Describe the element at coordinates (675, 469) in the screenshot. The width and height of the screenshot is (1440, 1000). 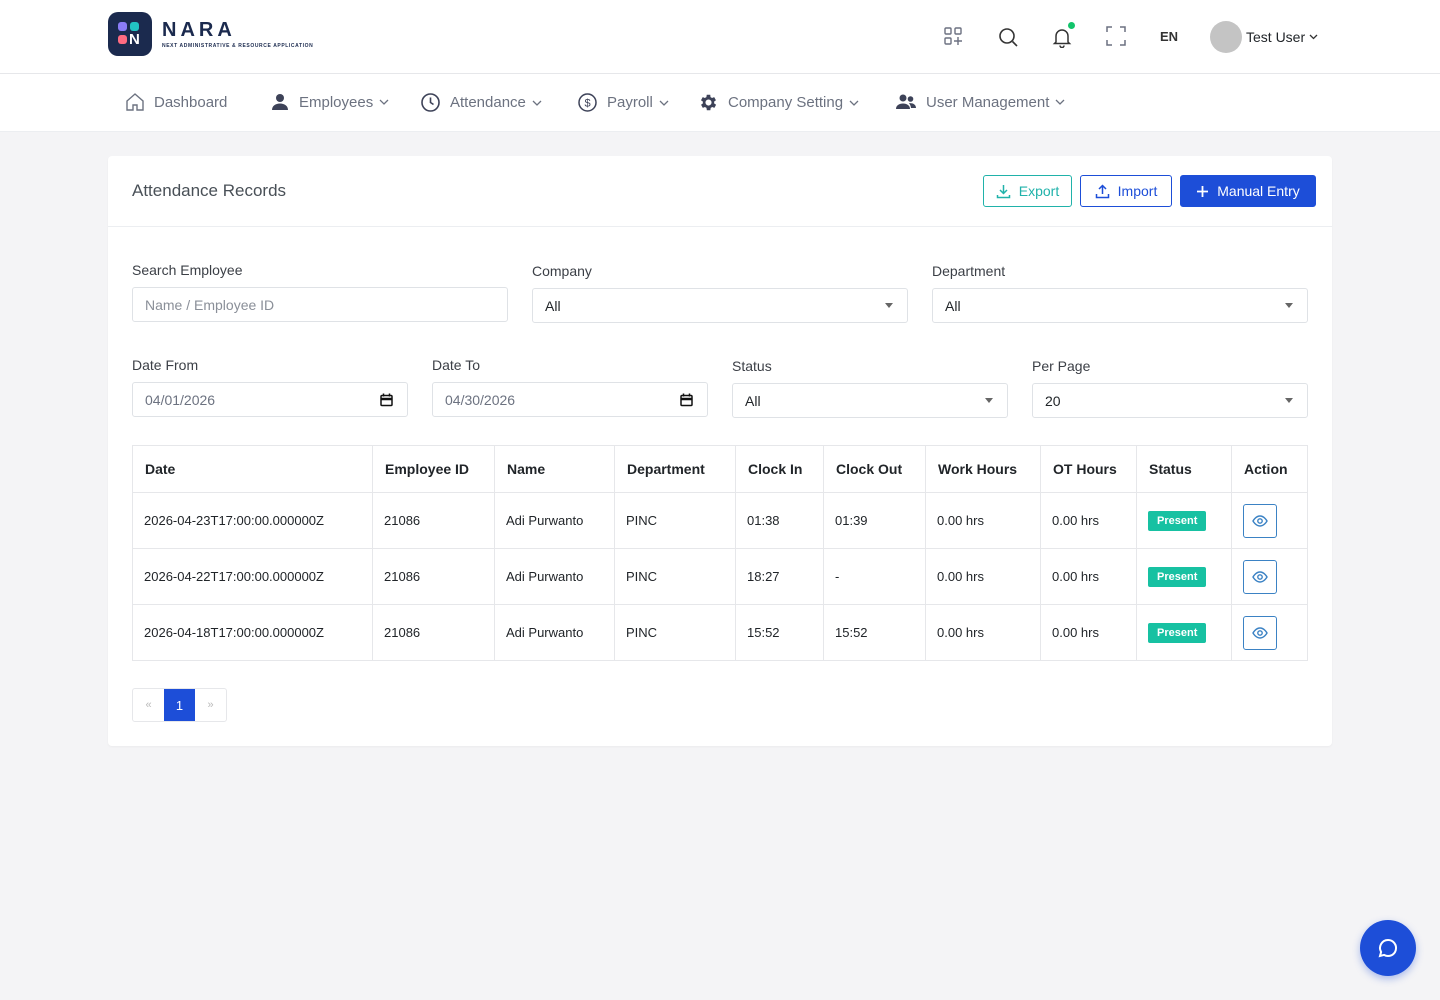
I see `column-header: Department` at that location.